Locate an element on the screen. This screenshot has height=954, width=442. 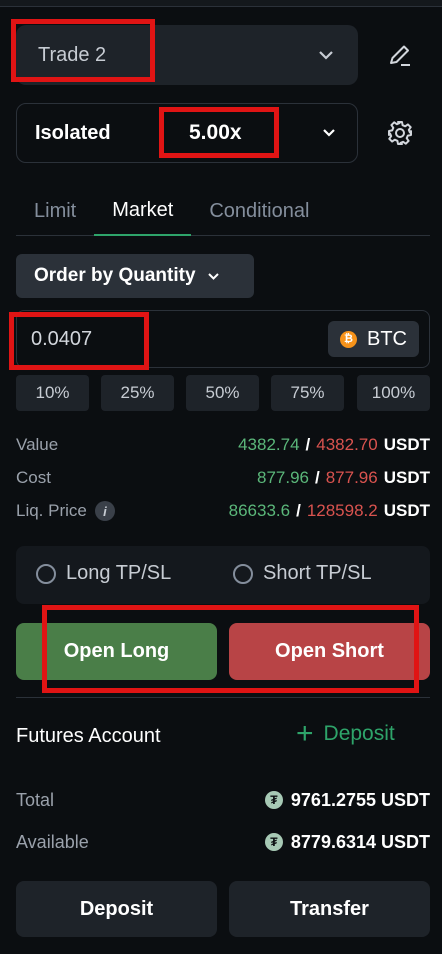
edit-pencil-icon is located at coordinates (400, 55).